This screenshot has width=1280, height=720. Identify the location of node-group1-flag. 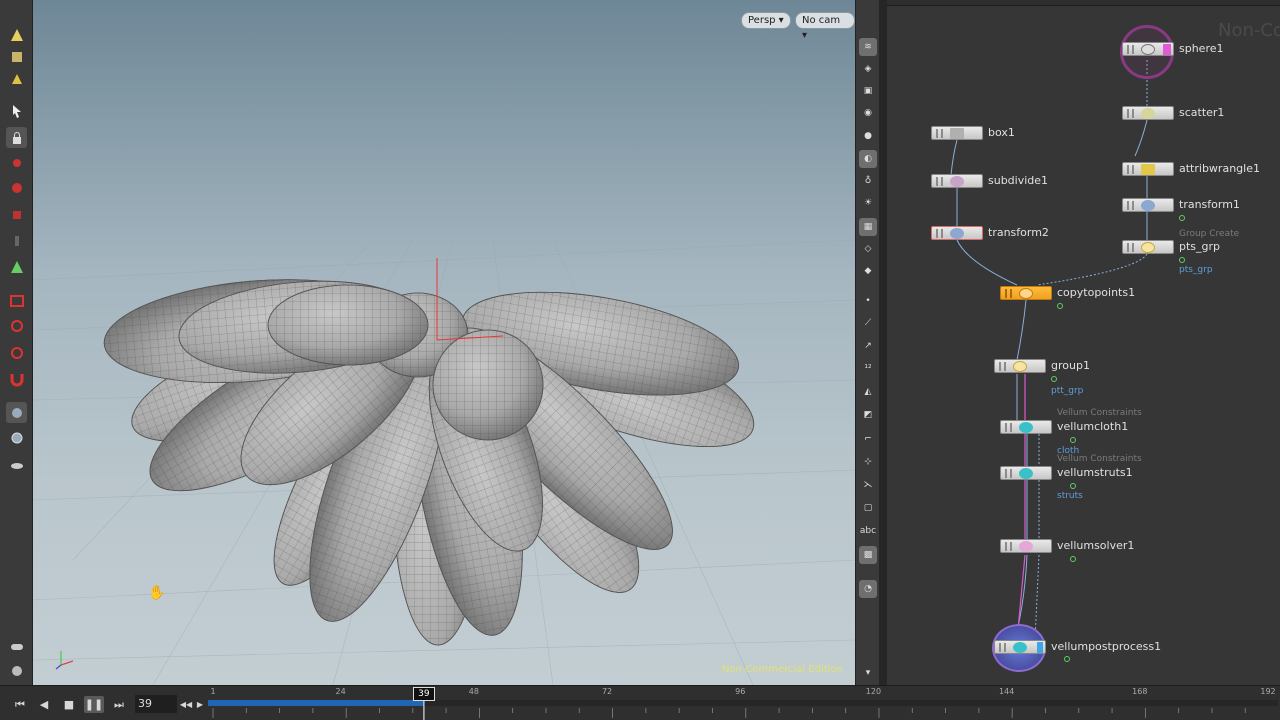
(1054, 379).